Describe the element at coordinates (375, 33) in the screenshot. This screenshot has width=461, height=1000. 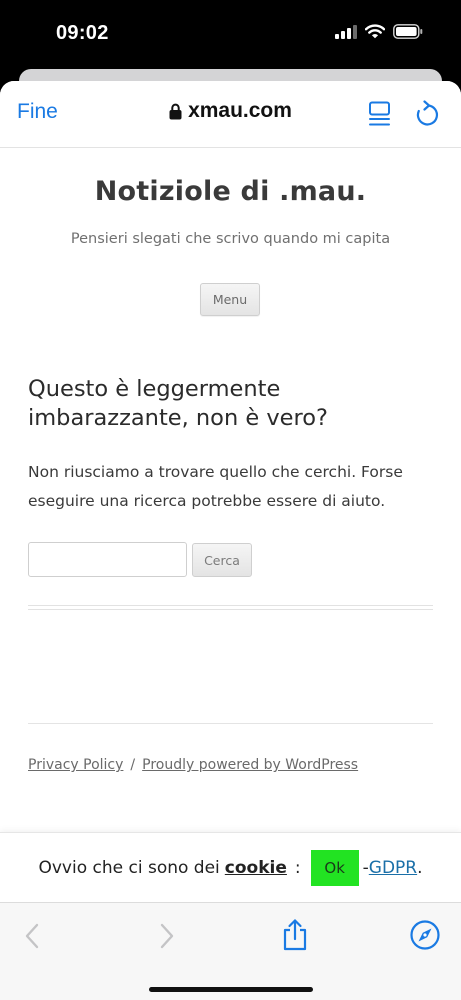
I see `wifi-icon` at that location.